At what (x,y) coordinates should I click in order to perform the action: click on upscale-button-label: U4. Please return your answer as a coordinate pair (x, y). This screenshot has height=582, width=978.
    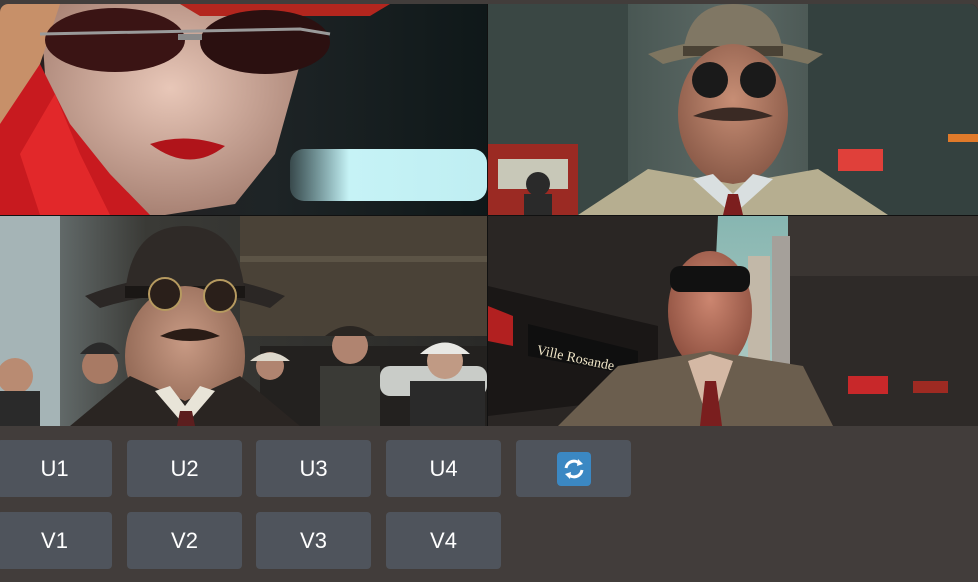
    Looking at the image, I should click on (443, 468).